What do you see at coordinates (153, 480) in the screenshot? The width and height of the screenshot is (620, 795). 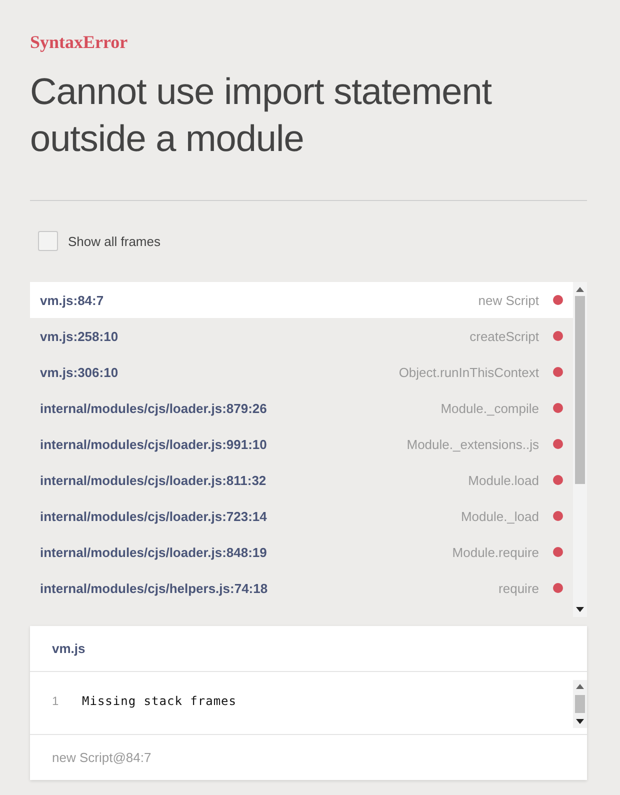 I see `frame-file: internal/modules/cjs/loader.js:811:32` at bounding box center [153, 480].